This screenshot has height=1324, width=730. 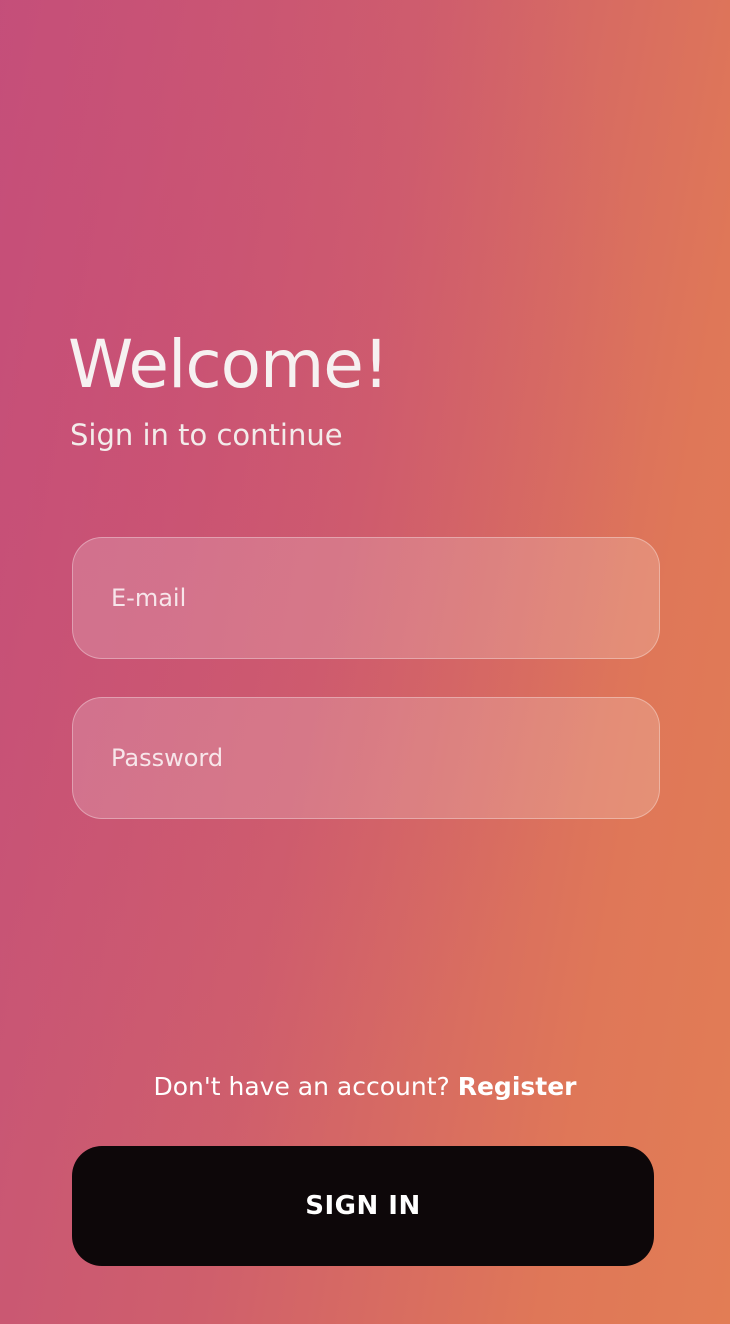 I want to click on password-field-container, so click(x=366, y=758).